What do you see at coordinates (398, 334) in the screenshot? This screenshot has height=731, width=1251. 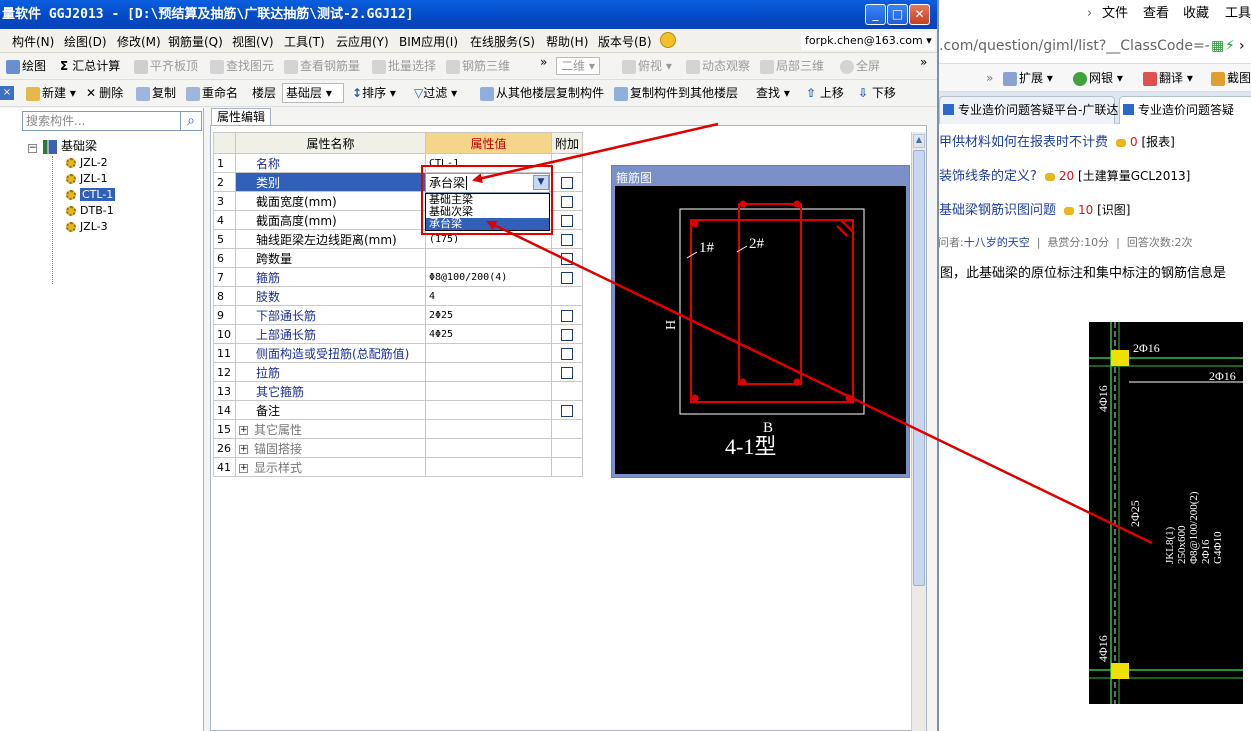 I see `property-row: 10 上部通长筋 4Φ25` at bounding box center [398, 334].